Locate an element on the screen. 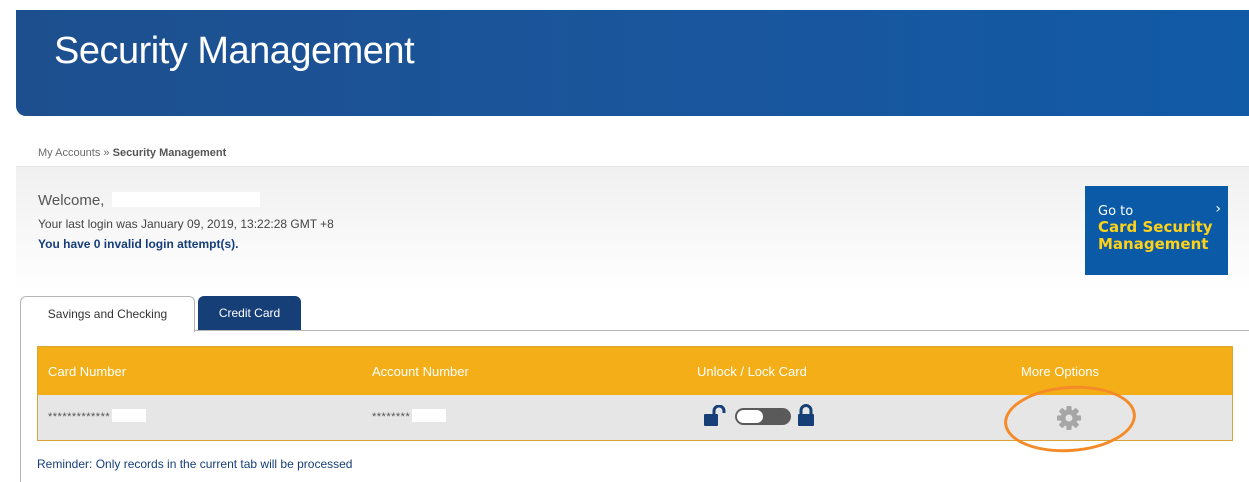 Image resolution: width=1249 pixels, height=482 pixels. toggle-knob is located at coordinates (750, 416).